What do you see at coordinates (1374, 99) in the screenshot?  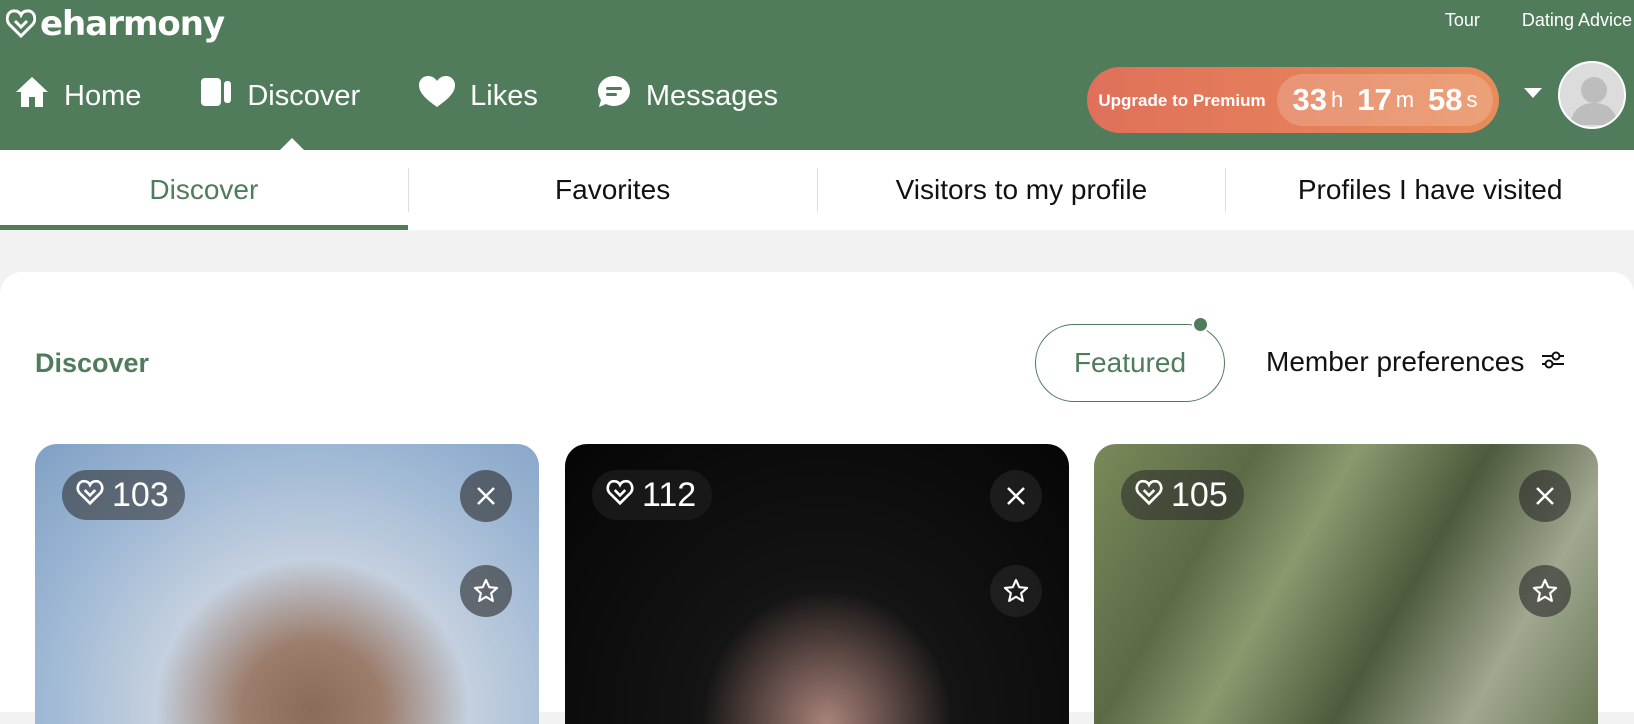 I see `timer-minutes: 17` at bounding box center [1374, 99].